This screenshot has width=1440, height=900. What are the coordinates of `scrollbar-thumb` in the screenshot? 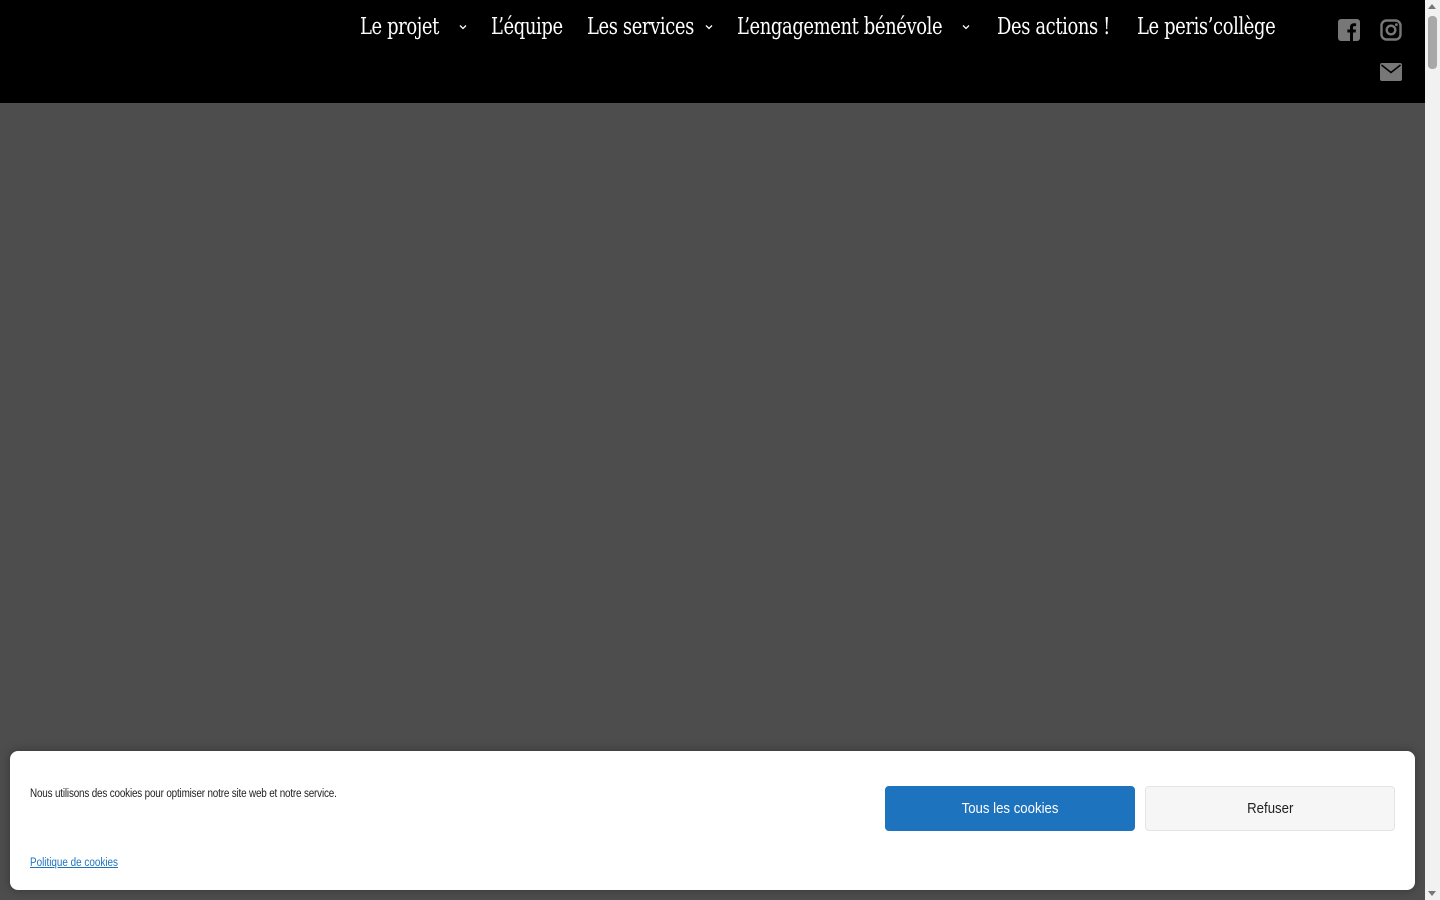 It's located at (1432, 42).